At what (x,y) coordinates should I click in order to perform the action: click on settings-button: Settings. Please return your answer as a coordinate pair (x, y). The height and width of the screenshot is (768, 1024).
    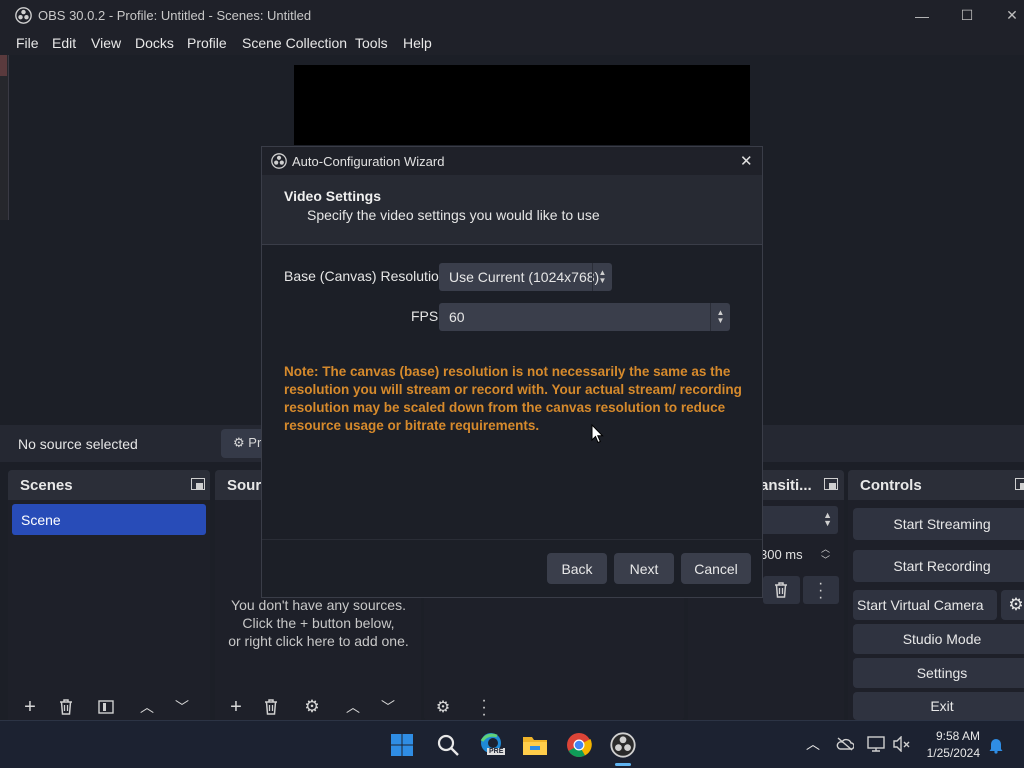
    Looking at the image, I should click on (938, 673).